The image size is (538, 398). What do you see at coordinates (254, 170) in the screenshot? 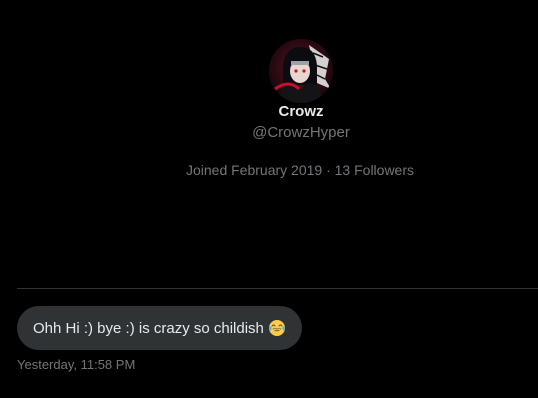
I see `joined-date: Joined February 2019` at bounding box center [254, 170].